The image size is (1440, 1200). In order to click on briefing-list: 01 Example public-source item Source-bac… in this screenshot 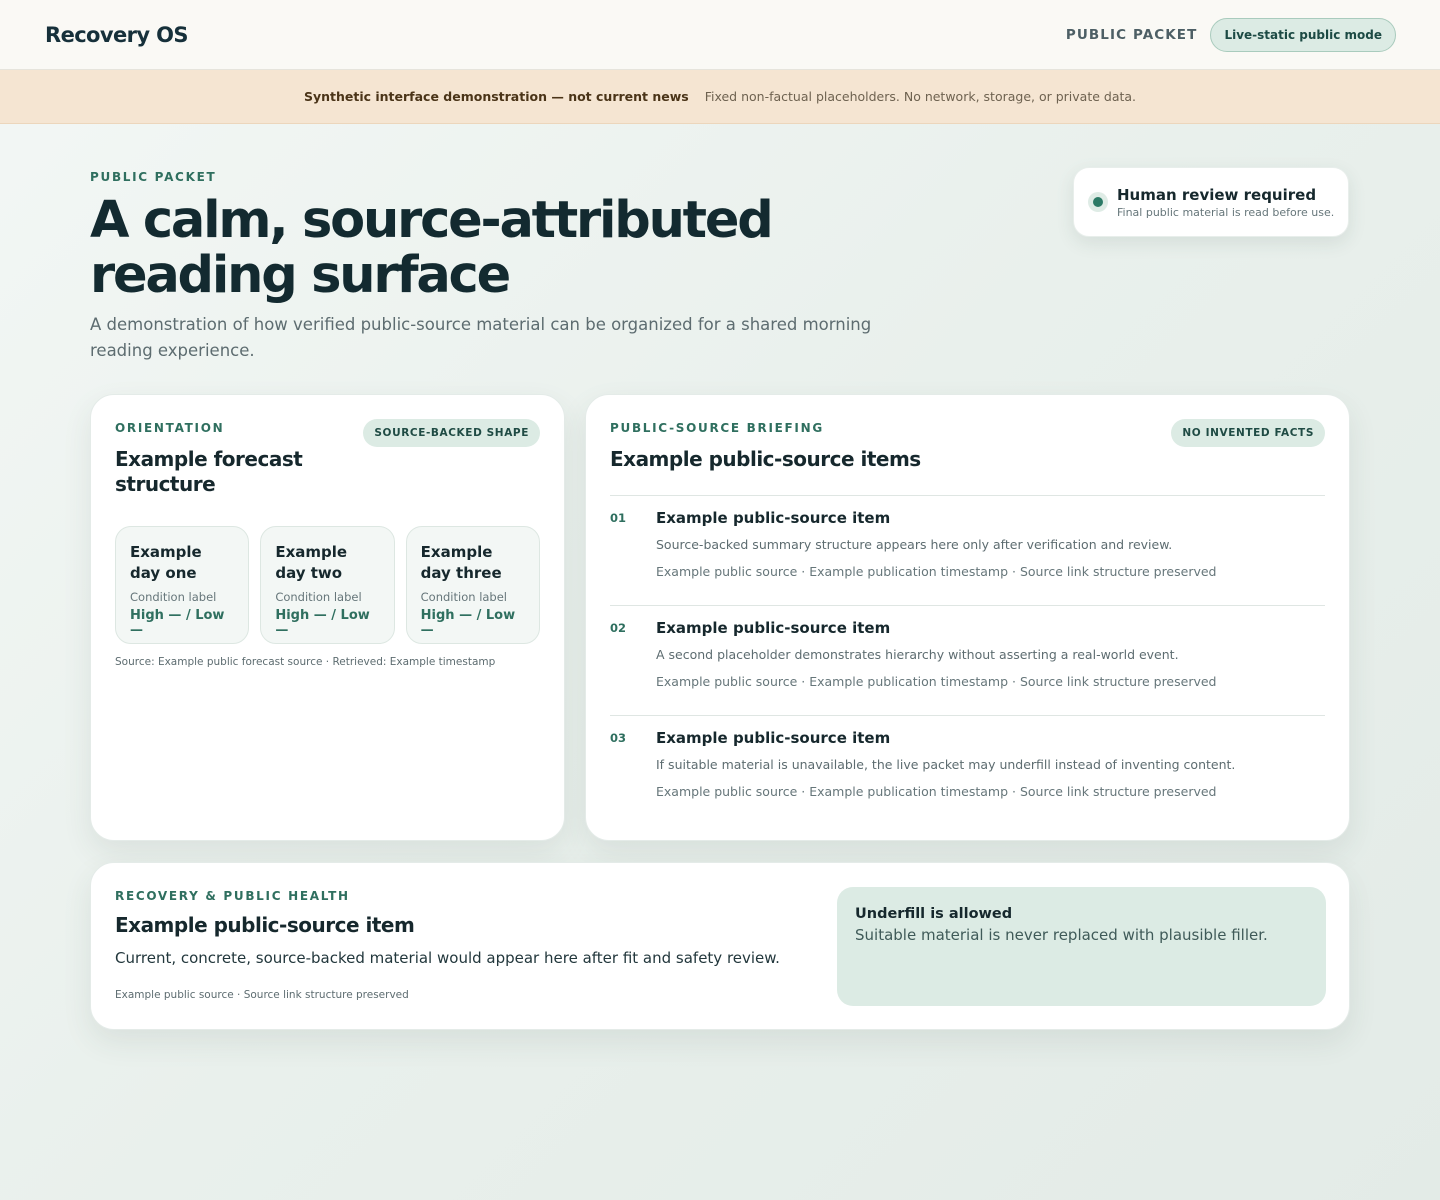, I will do `click(967, 660)`.